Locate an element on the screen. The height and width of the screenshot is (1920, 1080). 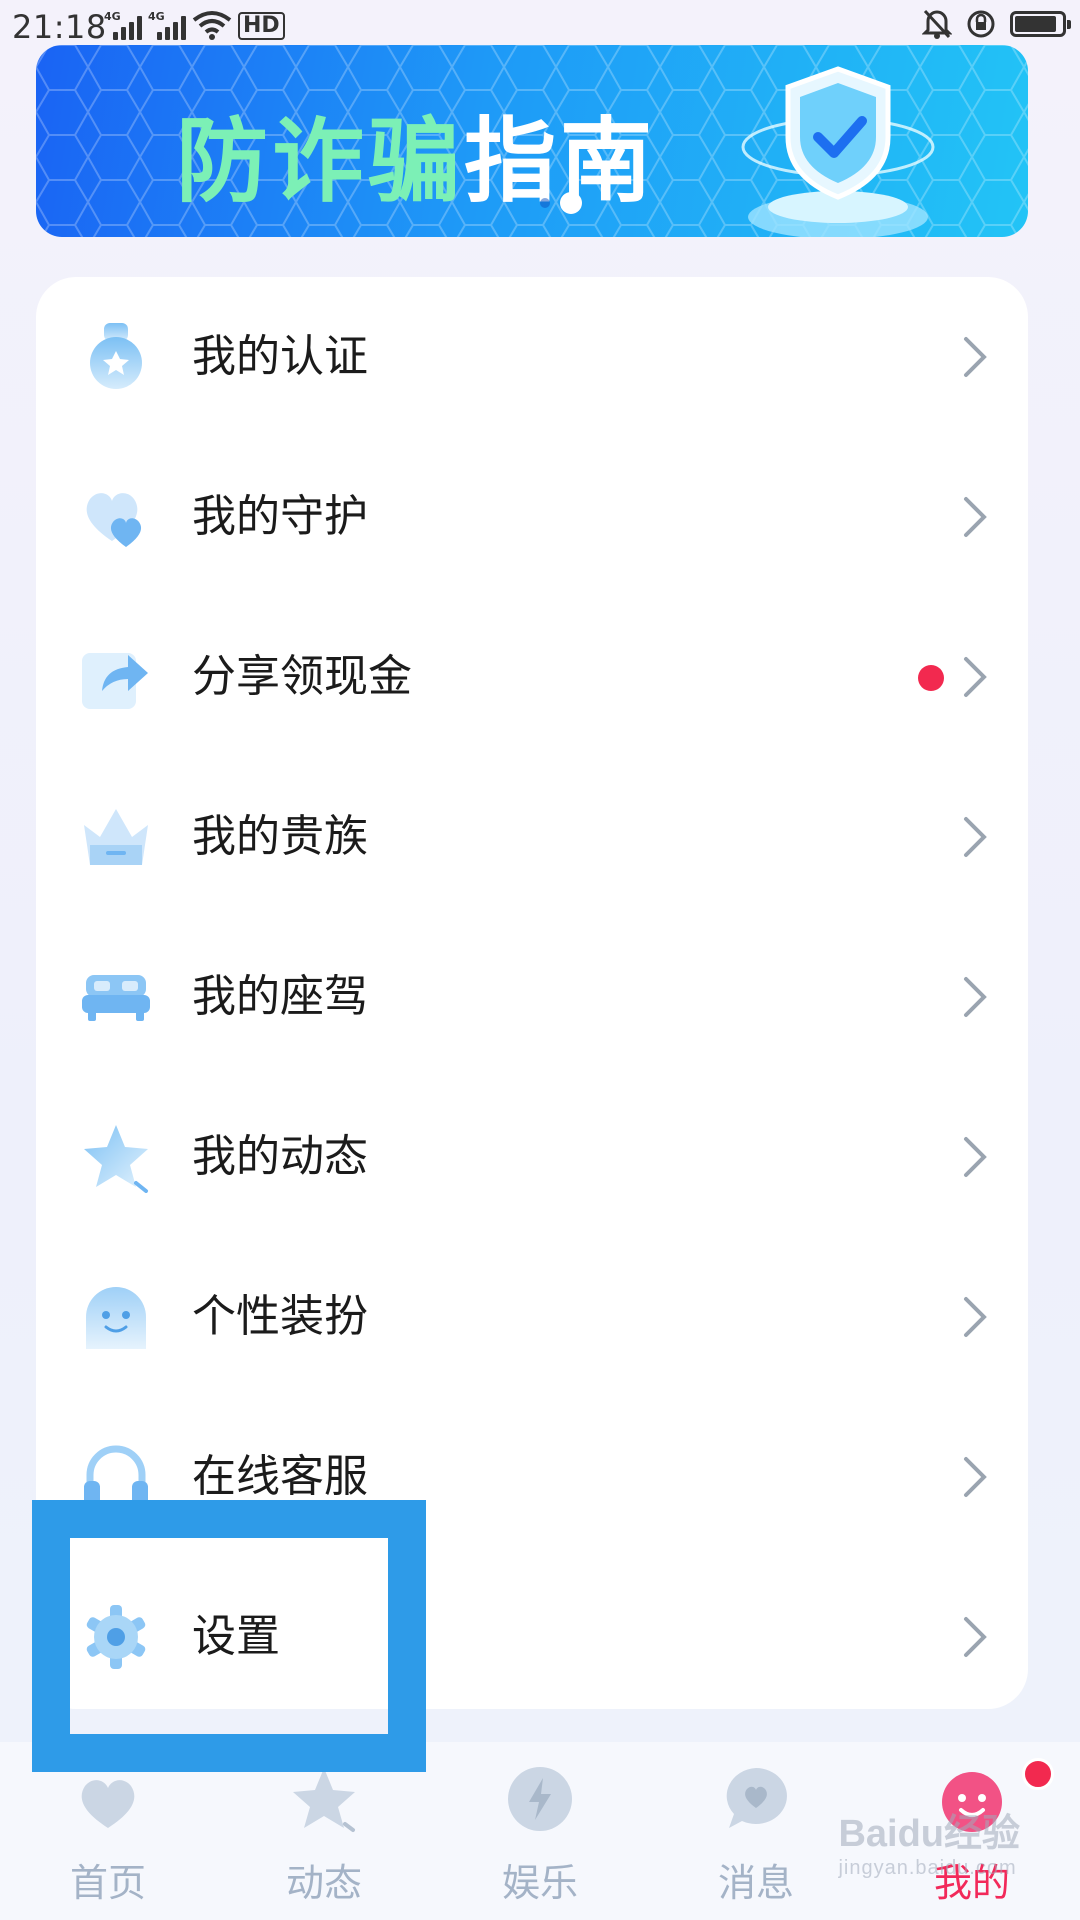
menu-item-label: 我的贵族 is located at coordinates (280, 836).